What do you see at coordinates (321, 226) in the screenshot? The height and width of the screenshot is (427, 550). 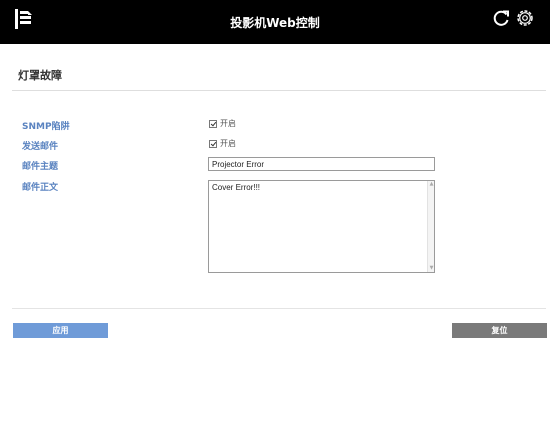 I see `mail-body-textarea: Cover Error!!!` at bounding box center [321, 226].